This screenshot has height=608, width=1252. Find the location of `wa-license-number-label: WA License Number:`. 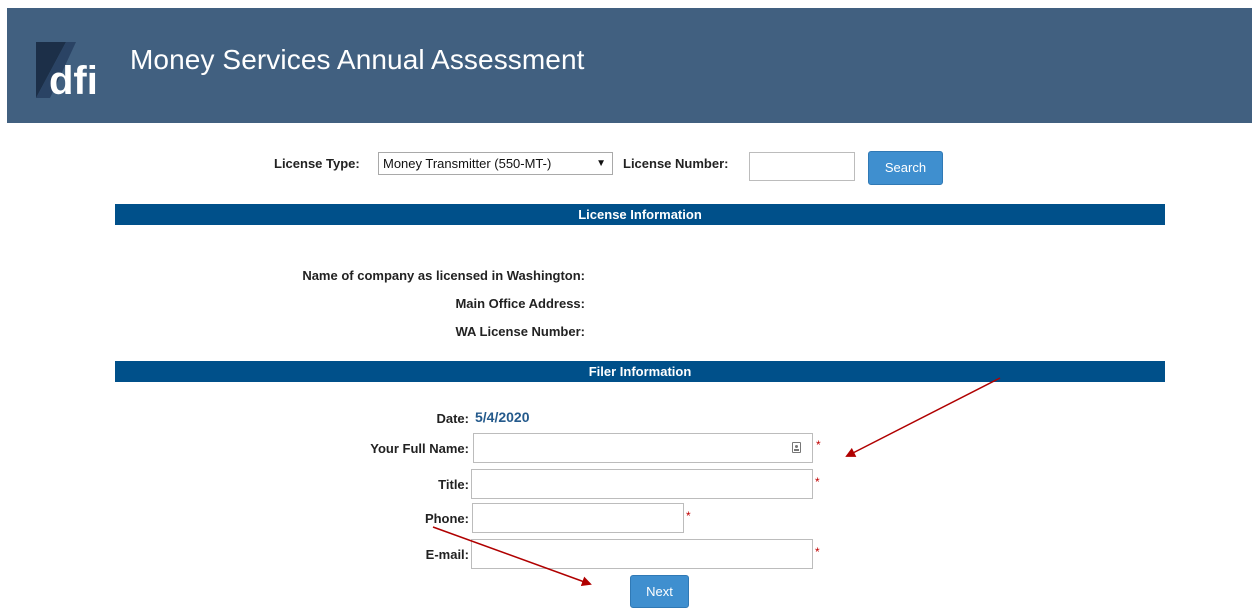

wa-license-number-label: WA License Number: is located at coordinates (520, 331).